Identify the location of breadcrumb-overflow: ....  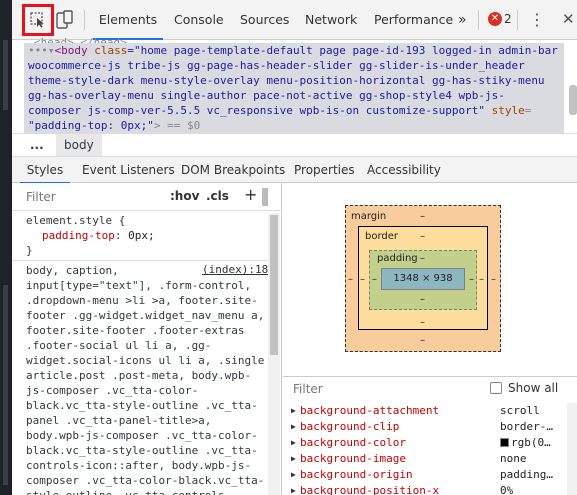
(37, 145).